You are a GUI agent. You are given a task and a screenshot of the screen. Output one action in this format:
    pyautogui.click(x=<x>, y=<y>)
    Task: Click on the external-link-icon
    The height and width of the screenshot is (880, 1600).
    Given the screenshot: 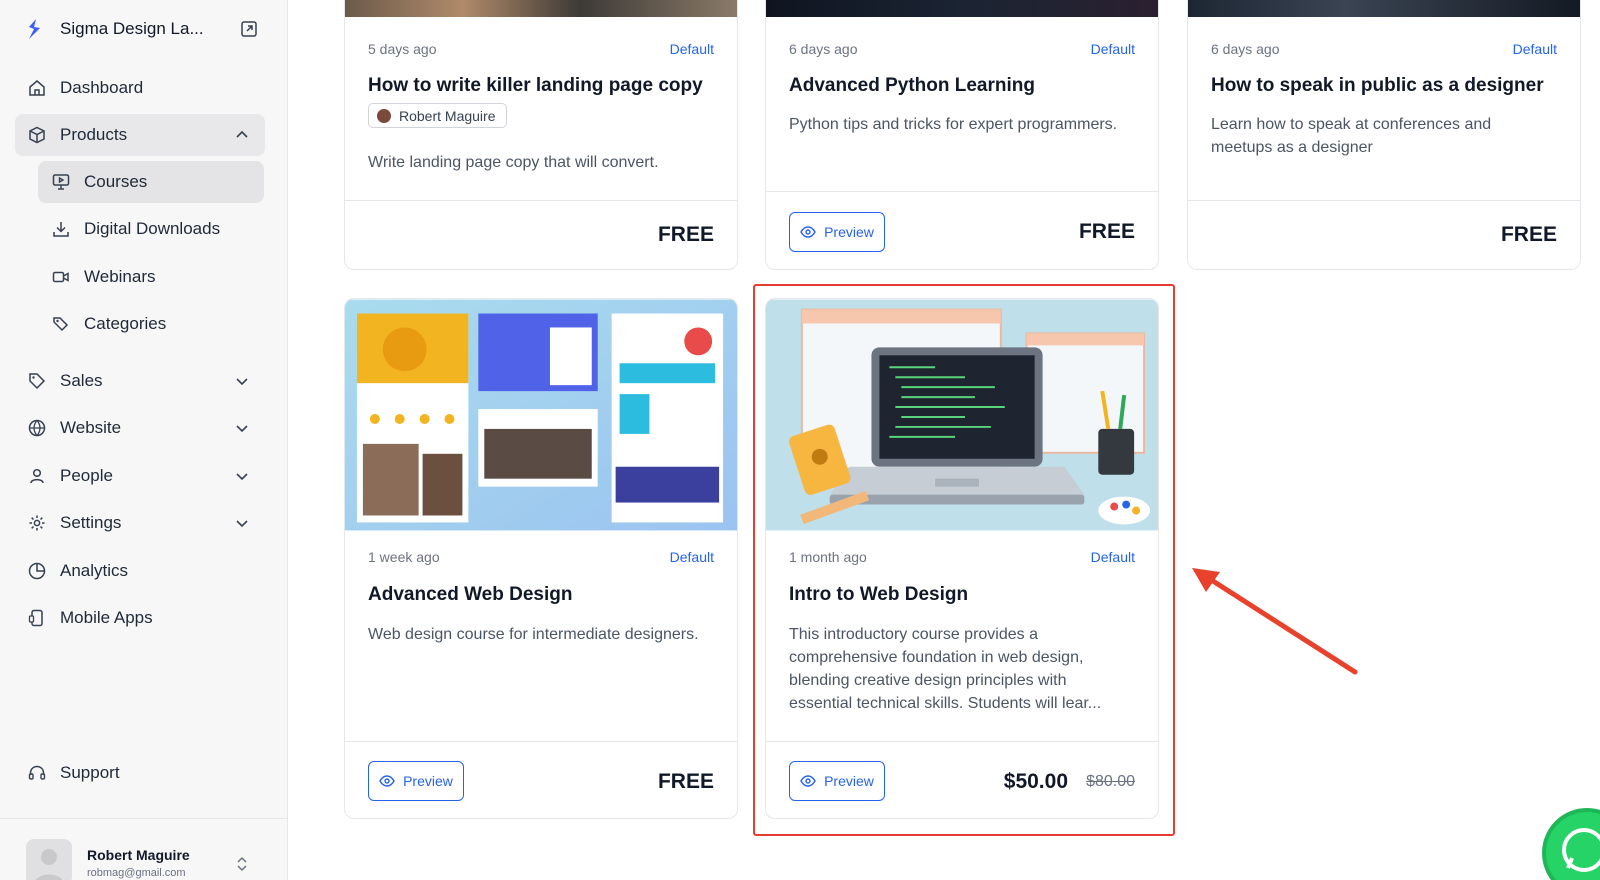 What is the action you would take?
    pyautogui.click(x=249, y=29)
    